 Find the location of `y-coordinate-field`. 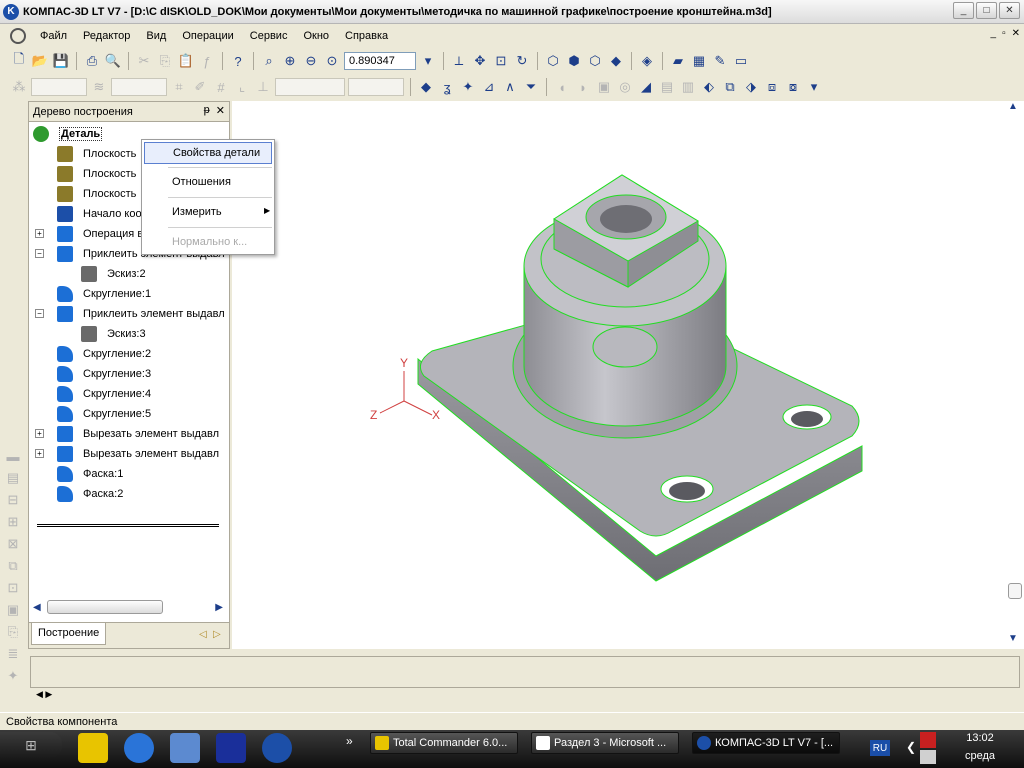

y-coordinate-field is located at coordinates (376, 87).